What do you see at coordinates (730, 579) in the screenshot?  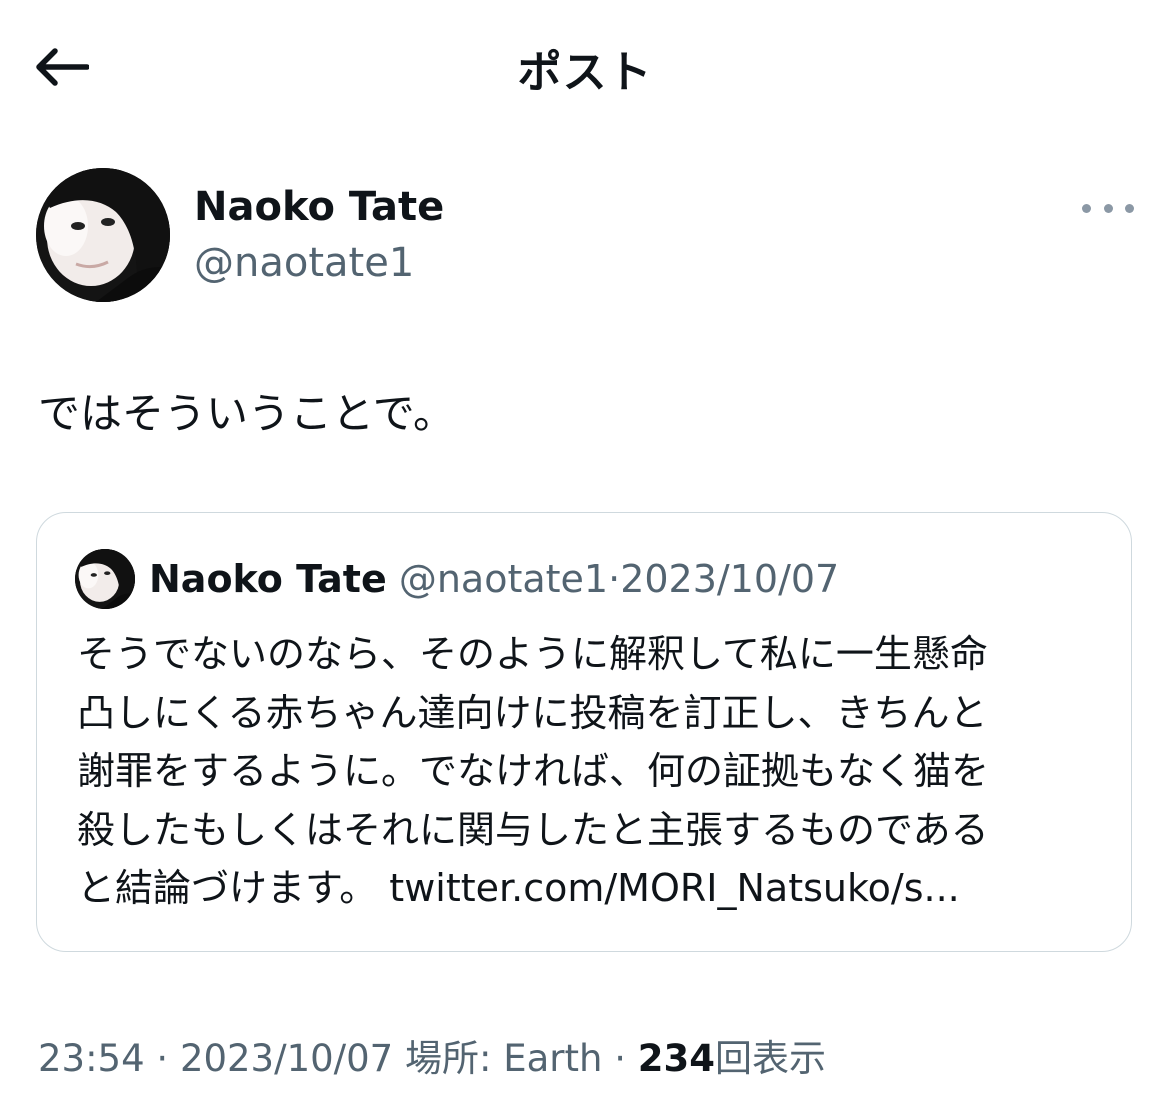 I see `quoted-date: 2023/10/07` at bounding box center [730, 579].